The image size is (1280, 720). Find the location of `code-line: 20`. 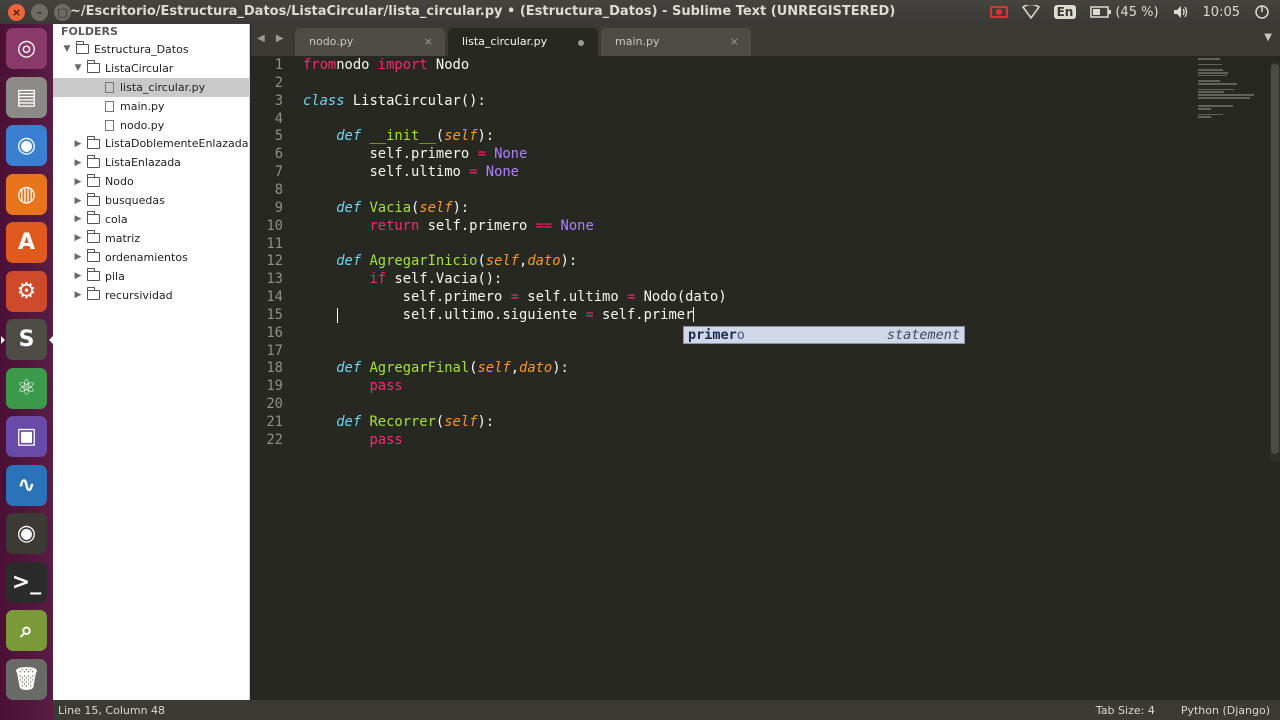

code-line: 20 is located at coordinates (701, 405).